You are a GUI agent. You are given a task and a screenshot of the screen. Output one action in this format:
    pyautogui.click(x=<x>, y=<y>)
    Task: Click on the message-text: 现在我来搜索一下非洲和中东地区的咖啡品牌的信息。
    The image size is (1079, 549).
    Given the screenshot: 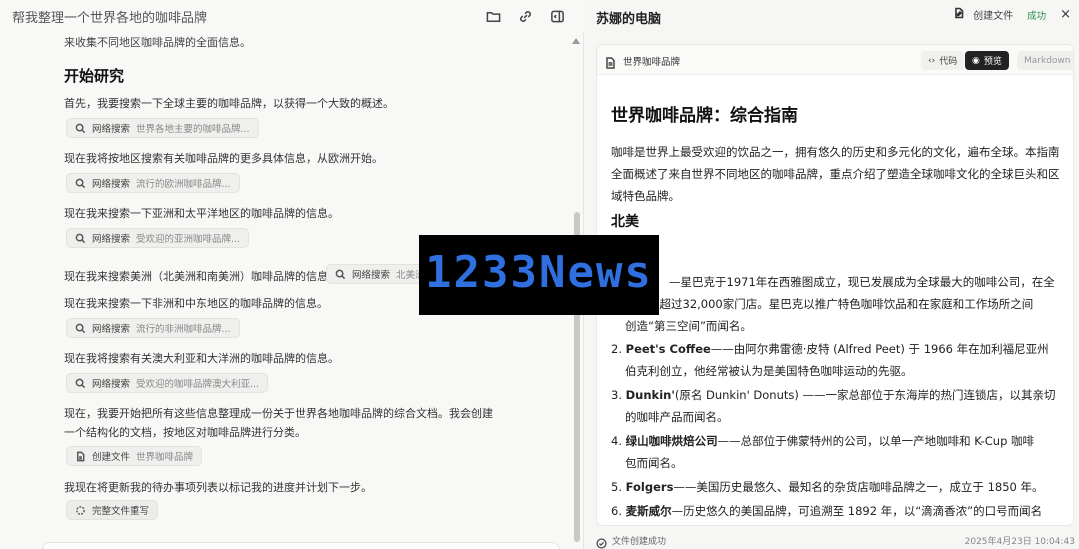 What is the action you would take?
    pyautogui.click(x=196, y=303)
    